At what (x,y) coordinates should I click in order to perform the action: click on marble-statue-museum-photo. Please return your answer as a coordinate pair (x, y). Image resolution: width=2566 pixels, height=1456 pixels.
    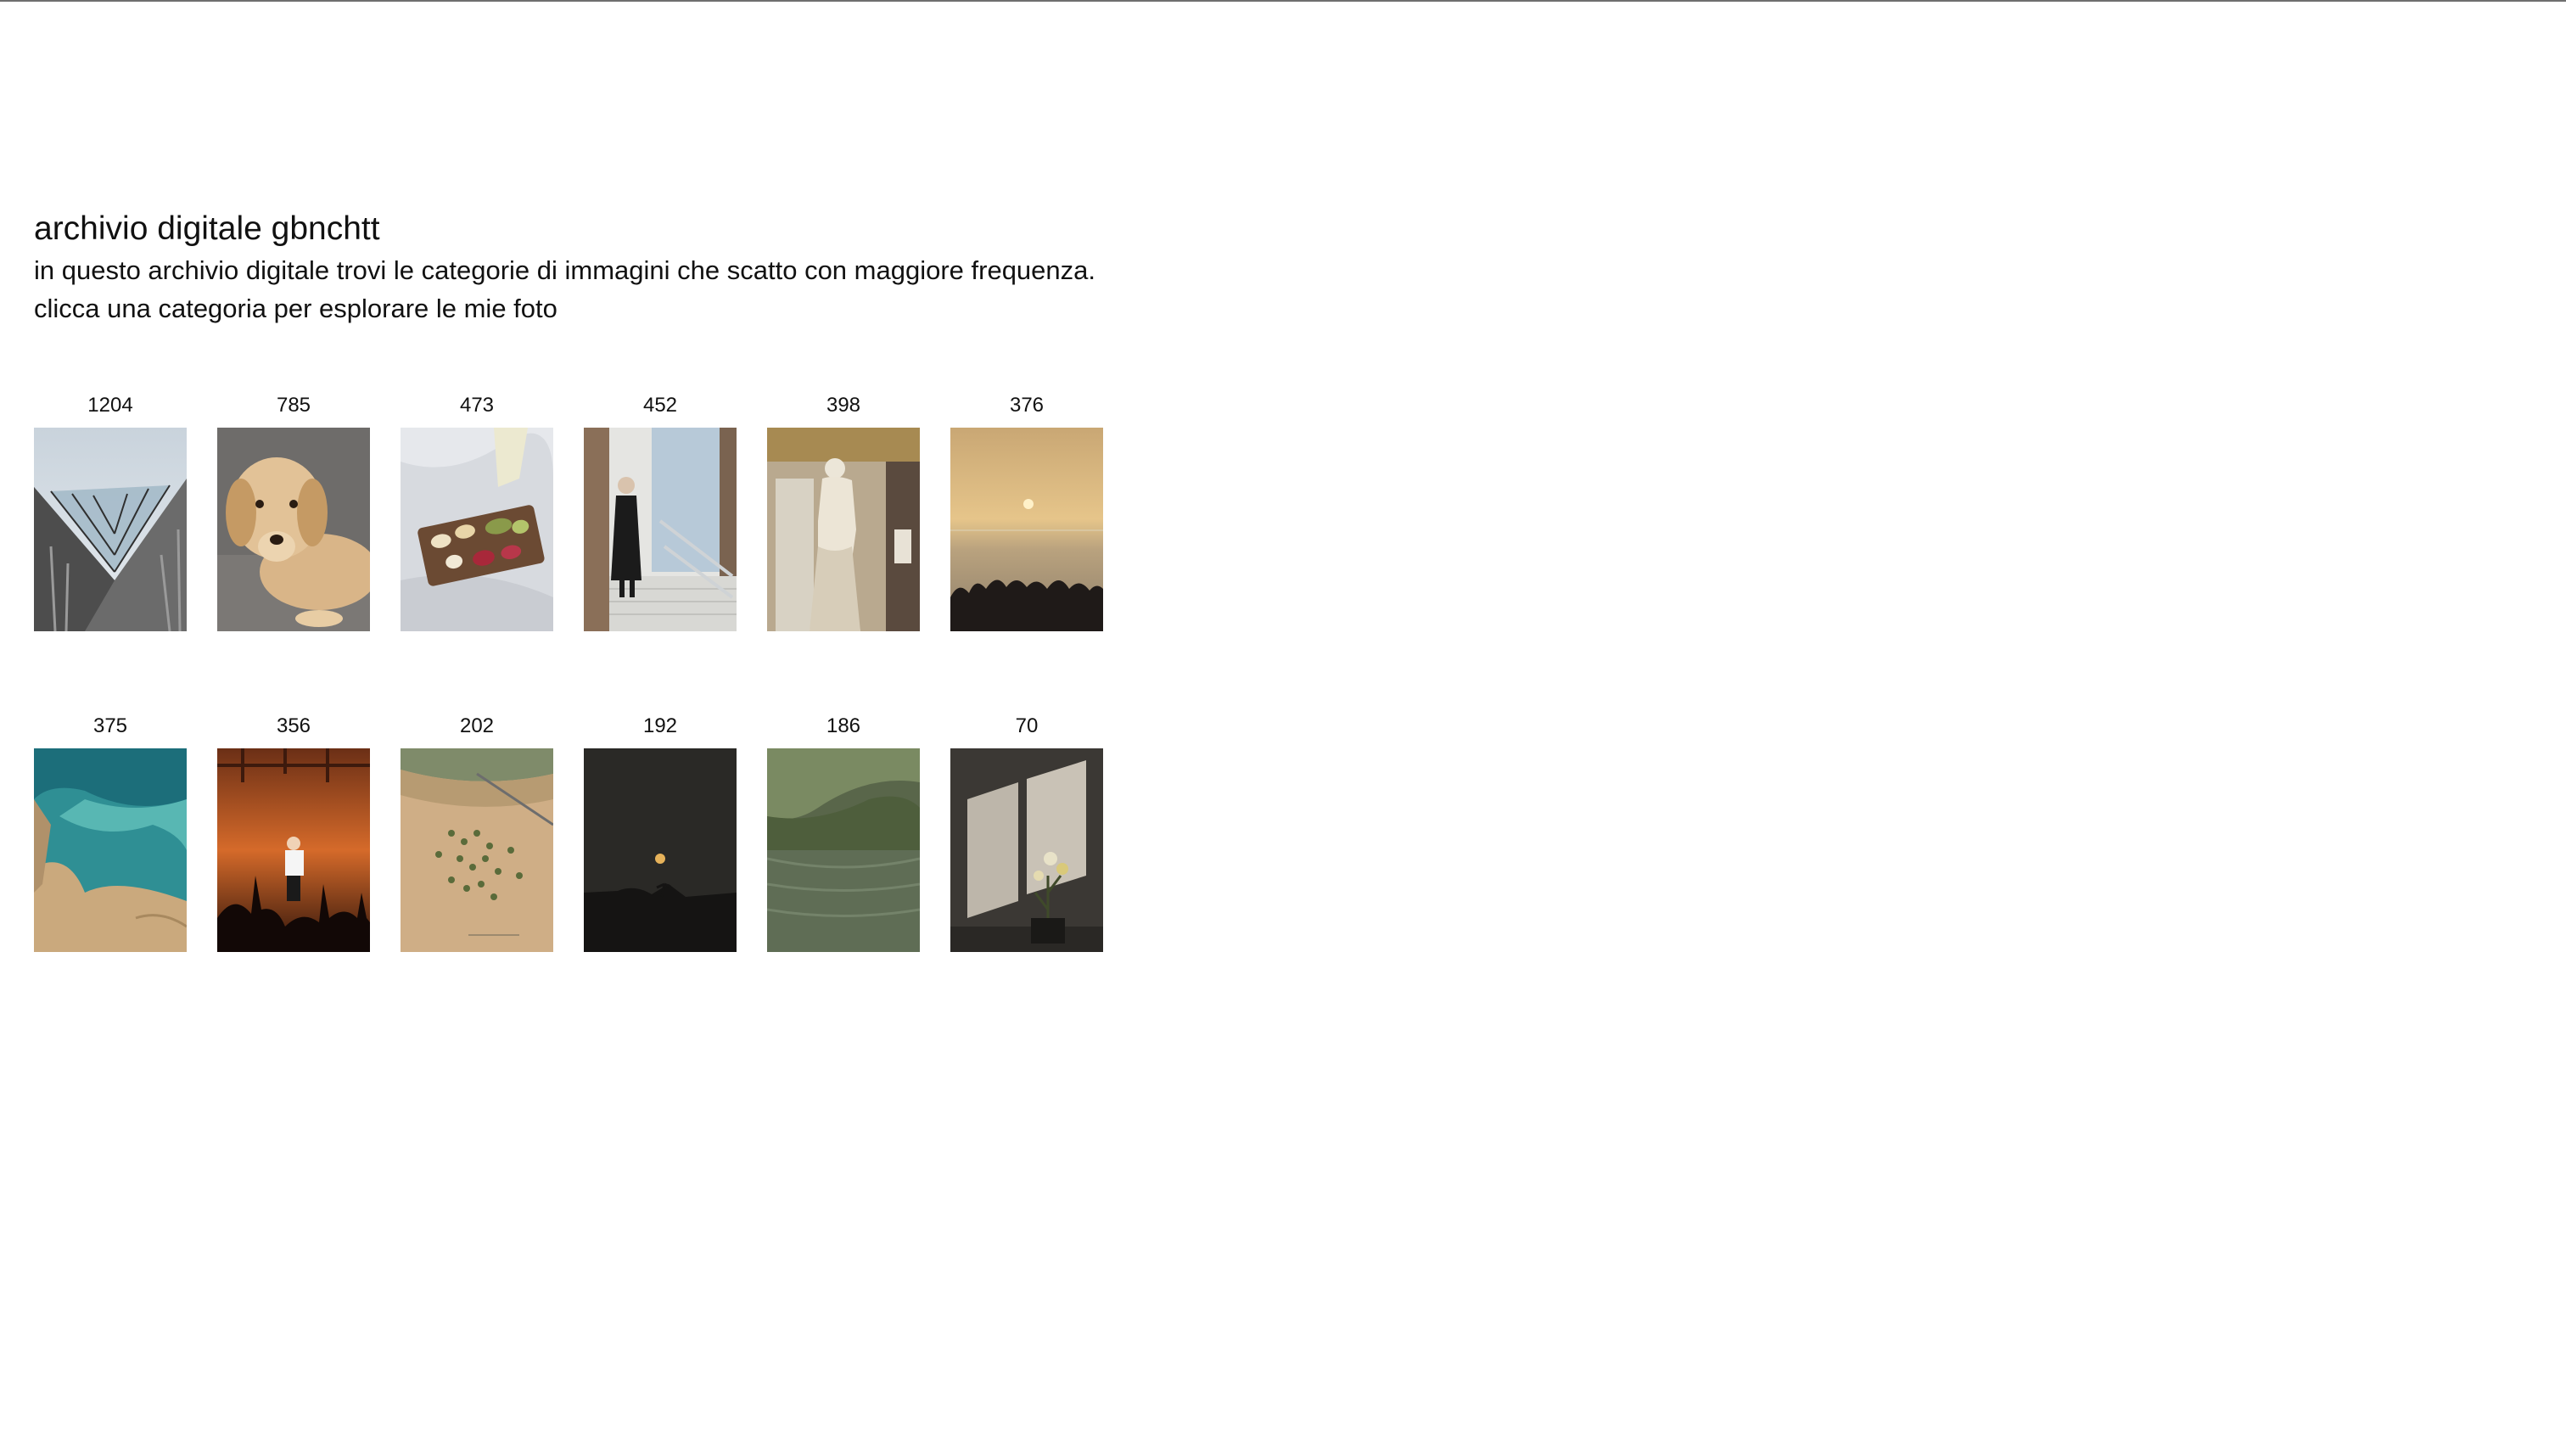
    Looking at the image, I should click on (843, 529).